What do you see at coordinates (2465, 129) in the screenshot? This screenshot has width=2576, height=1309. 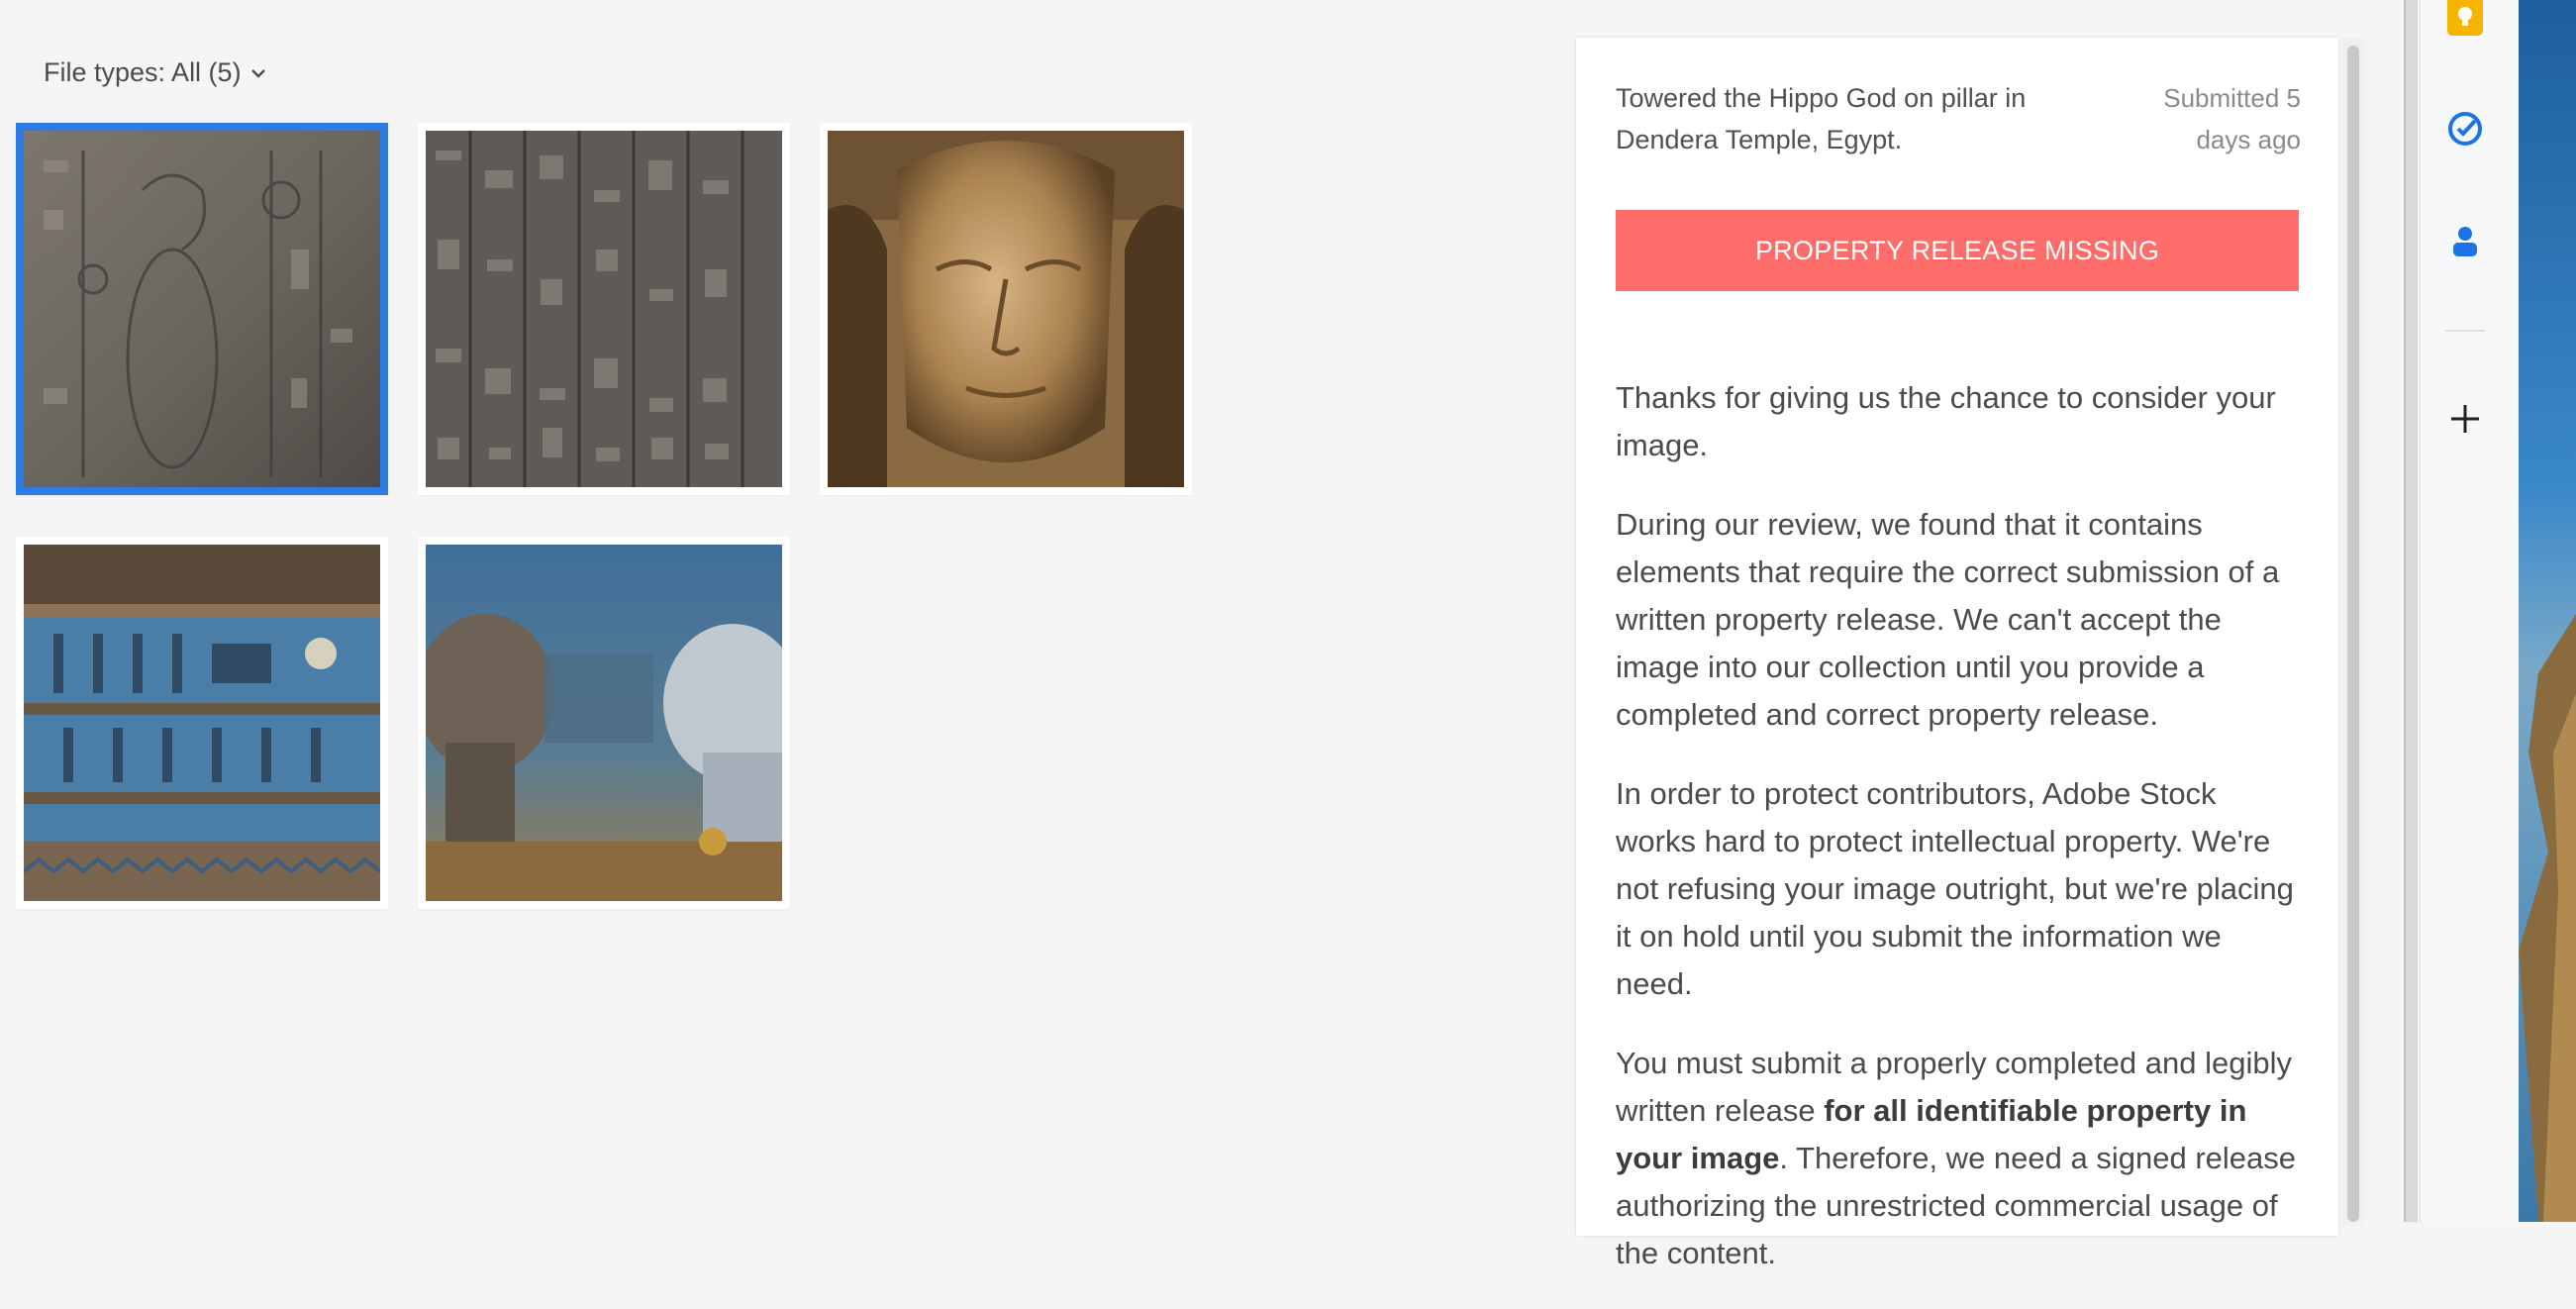 I see `tasks-icon` at bounding box center [2465, 129].